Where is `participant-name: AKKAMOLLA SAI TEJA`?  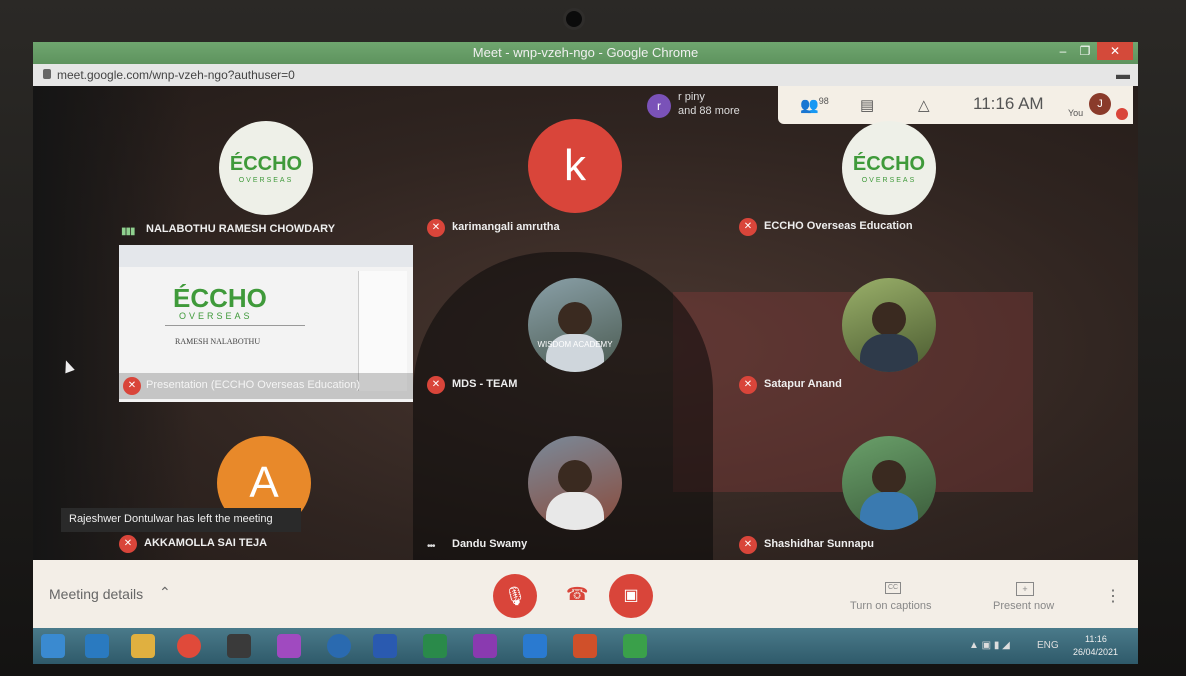 participant-name: AKKAMOLLA SAI TEJA is located at coordinates (206, 543).